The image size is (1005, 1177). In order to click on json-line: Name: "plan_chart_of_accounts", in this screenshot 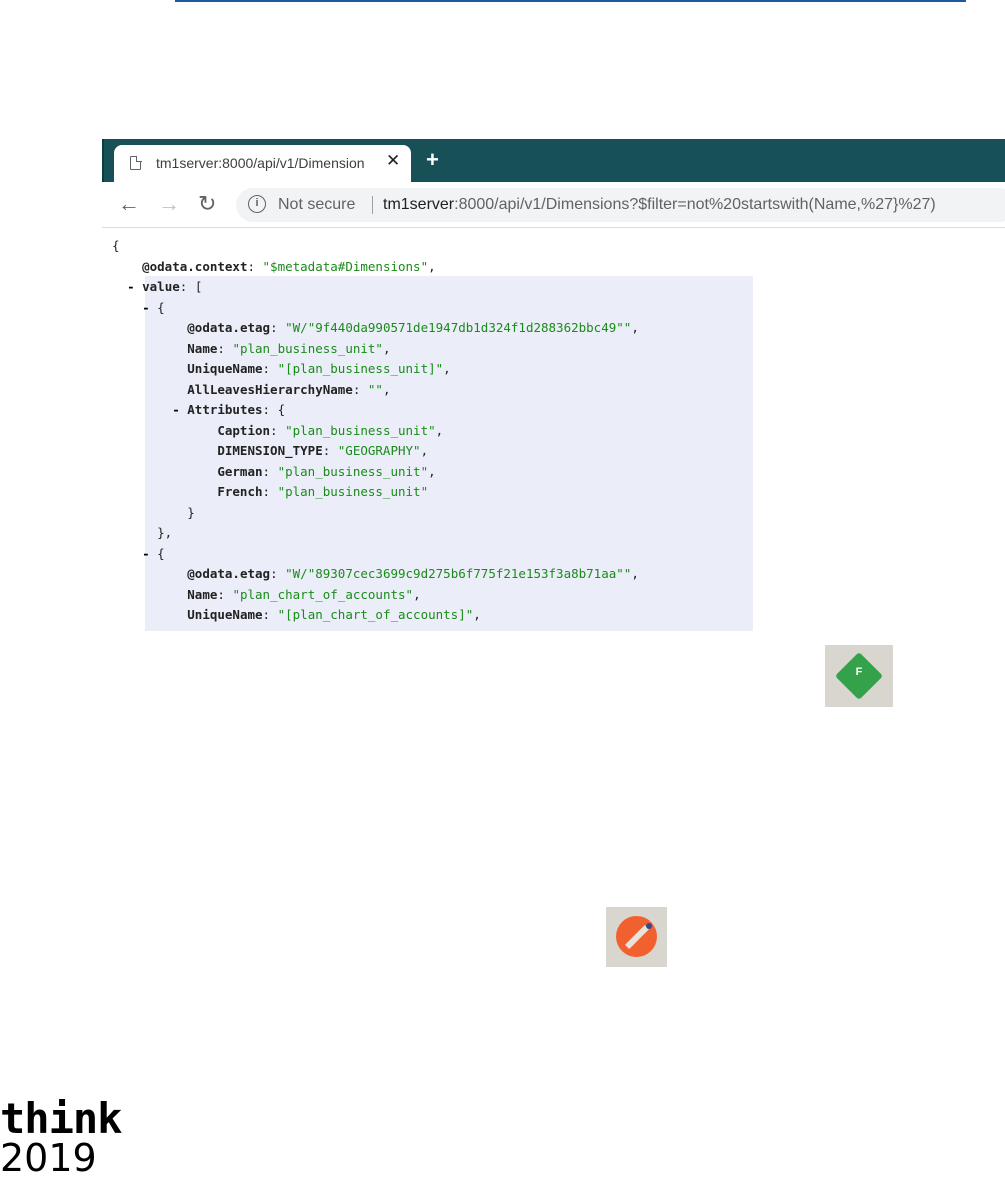, I will do `click(266, 595)`.